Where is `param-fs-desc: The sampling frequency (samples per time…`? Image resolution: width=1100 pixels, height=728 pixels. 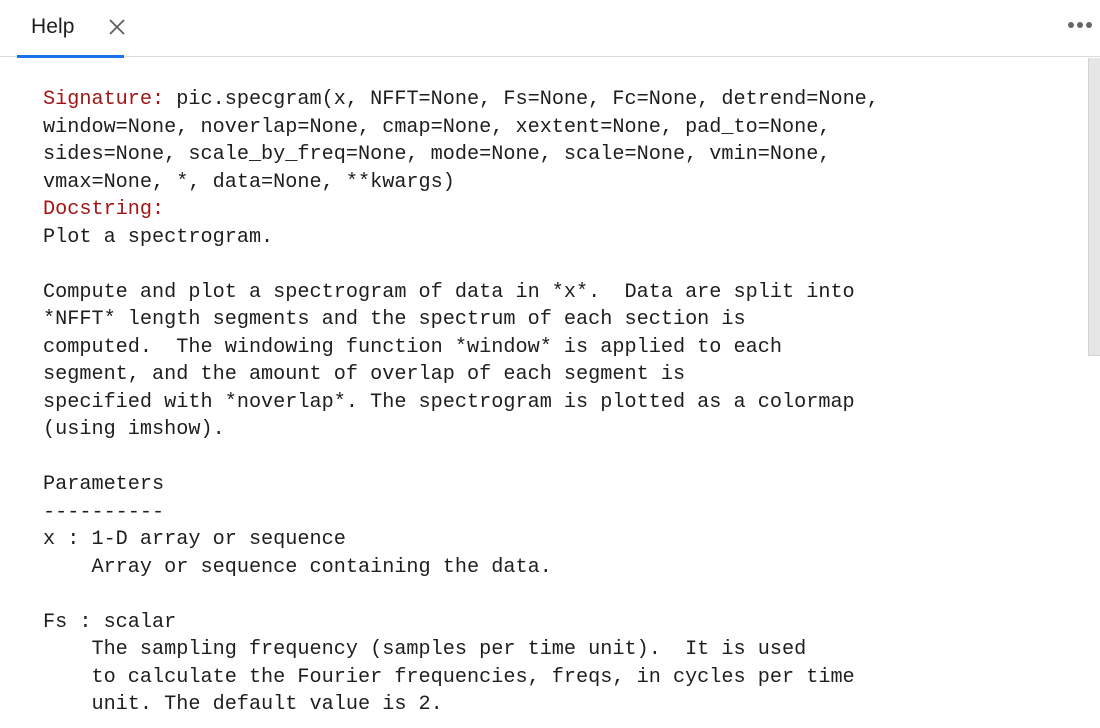 param-fs-desc: The sampling frequency (samples per time… is located at coordinates (425, 649).